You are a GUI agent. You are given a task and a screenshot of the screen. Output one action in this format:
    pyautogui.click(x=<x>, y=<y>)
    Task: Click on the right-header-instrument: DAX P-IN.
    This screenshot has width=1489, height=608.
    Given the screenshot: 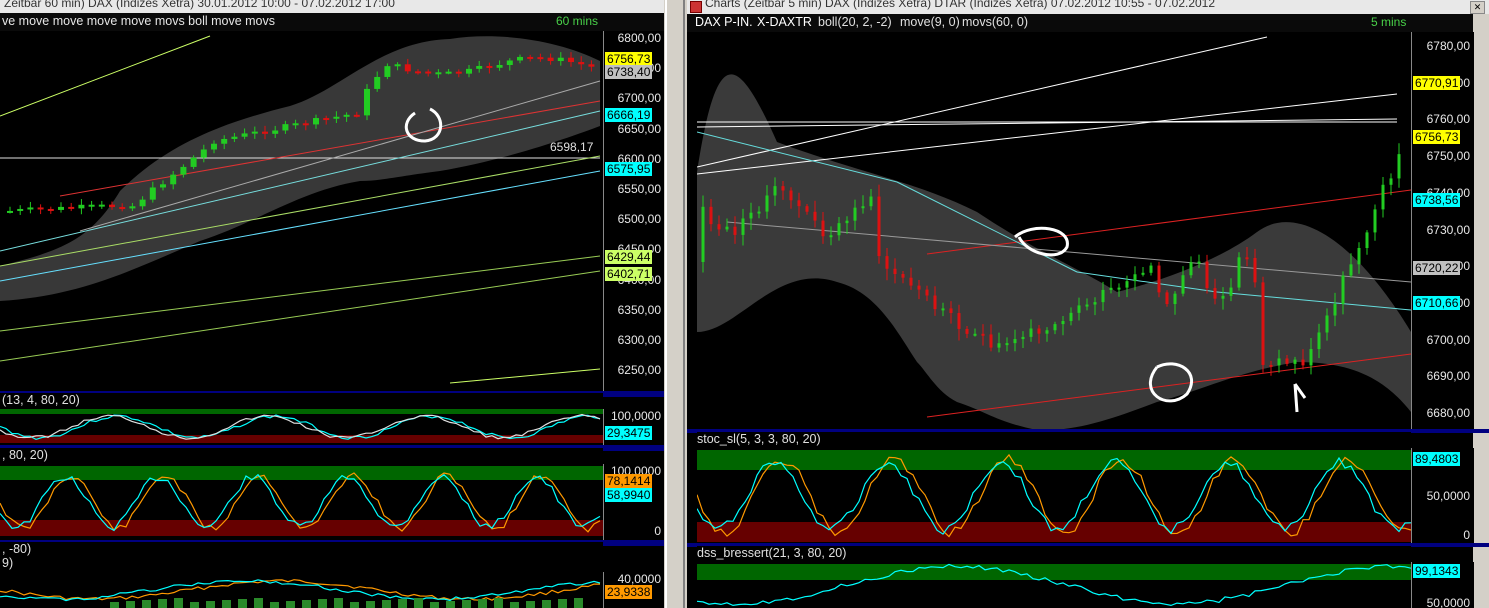 What is the action you would take?
    pyautogui.click(x=724, y=22)
    